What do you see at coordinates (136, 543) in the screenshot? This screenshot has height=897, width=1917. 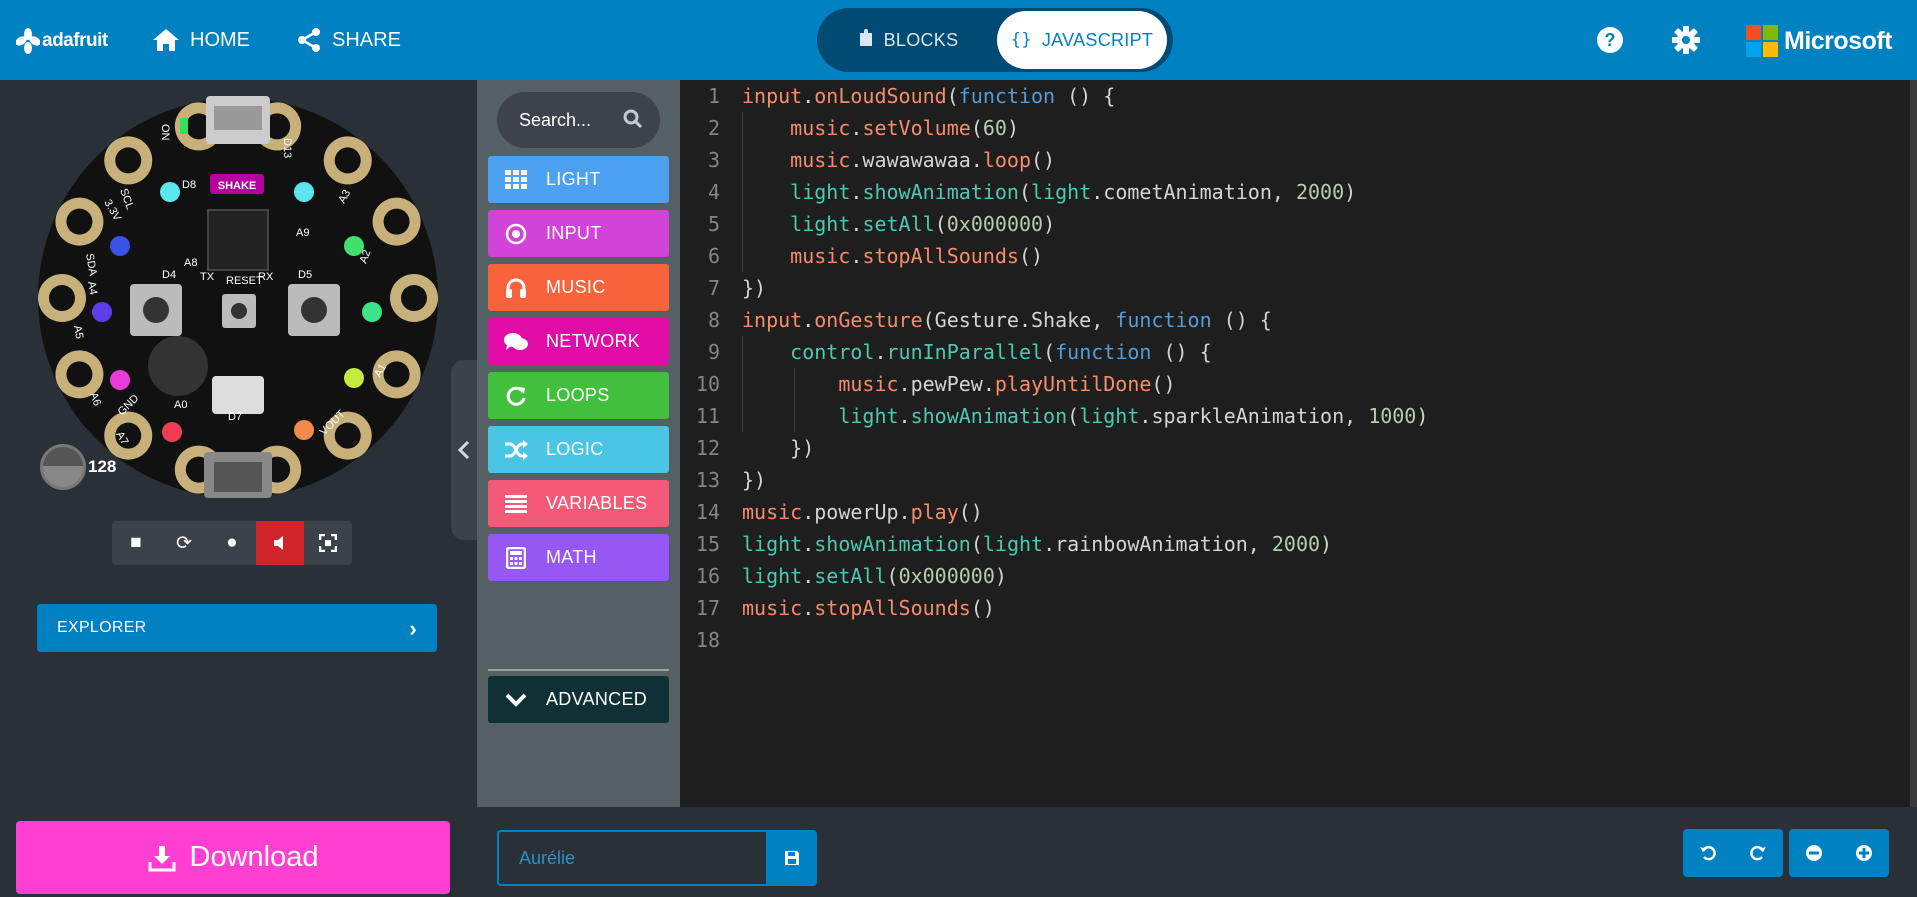 I see `stop-button: ■` at bounding box center [136, 543].